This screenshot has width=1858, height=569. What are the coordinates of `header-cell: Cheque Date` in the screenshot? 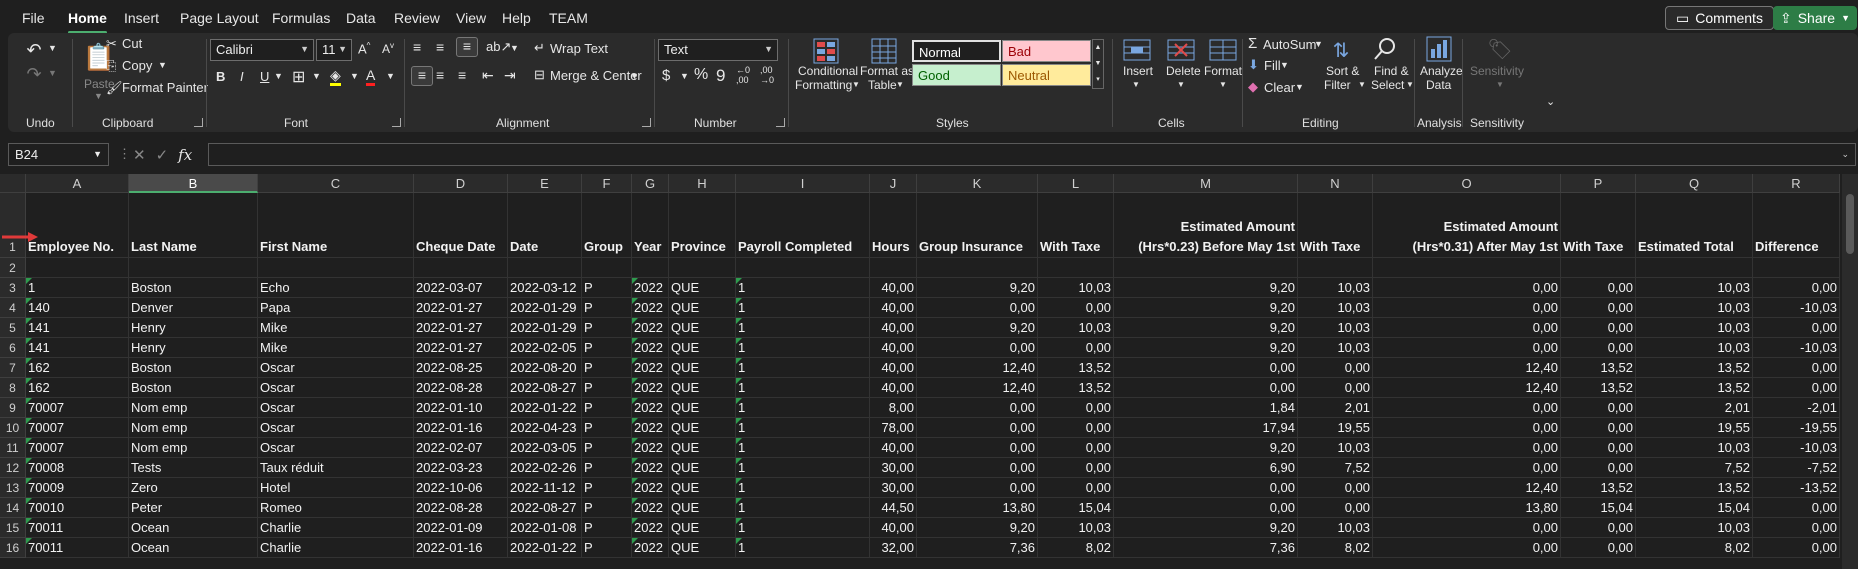 It's located at (461, 225).